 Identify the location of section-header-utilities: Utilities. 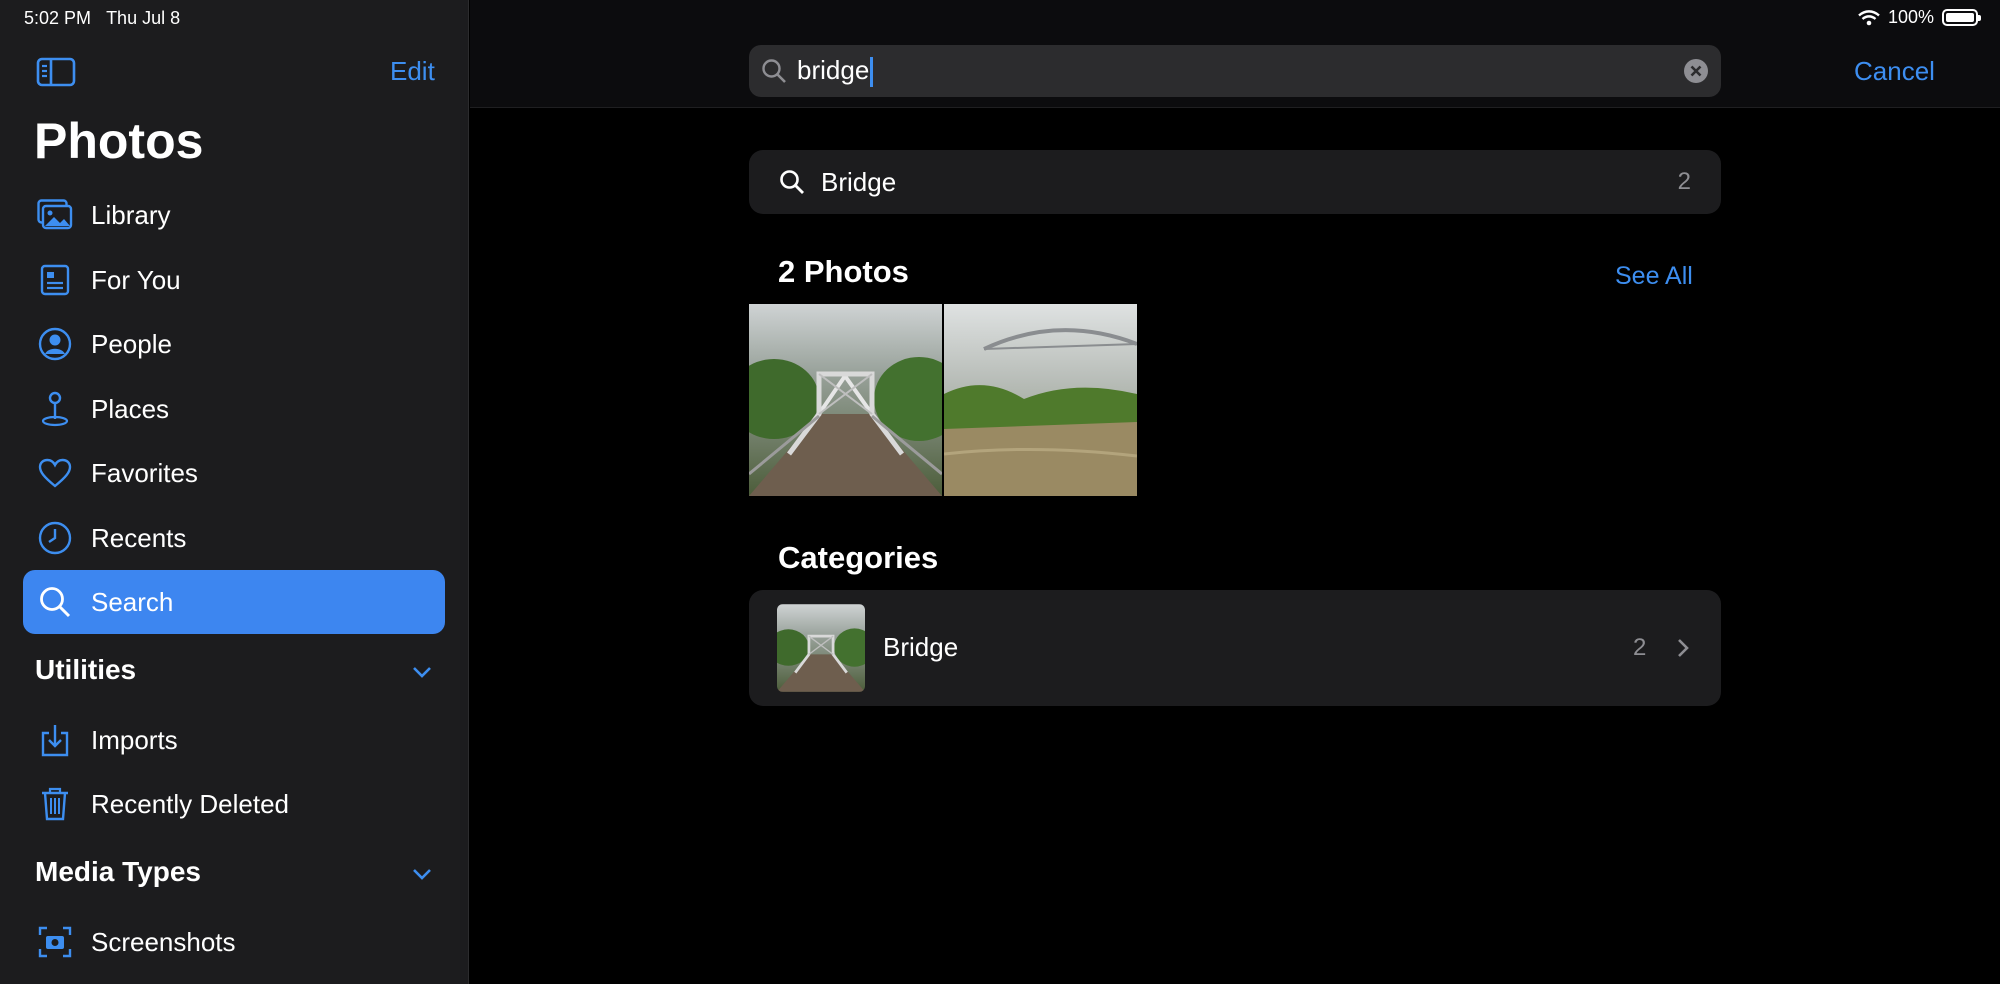
(86, 669).